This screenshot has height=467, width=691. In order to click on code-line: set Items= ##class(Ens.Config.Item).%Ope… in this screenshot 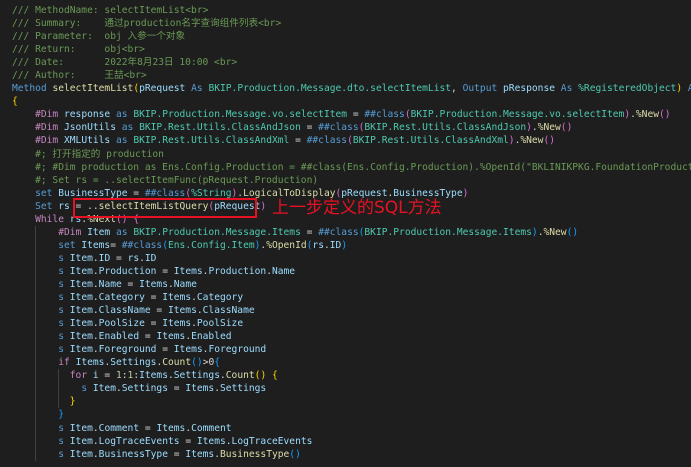, I will do `click(345, 245)`.